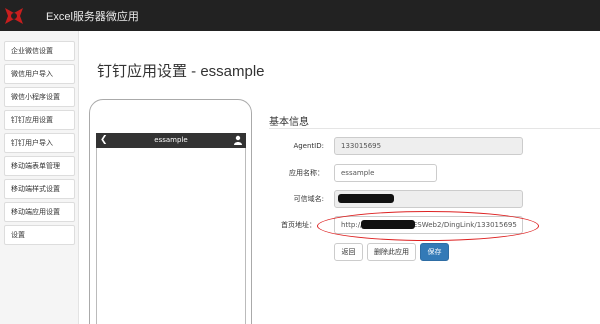  I want to click on phone-preview-screen, so click(171, 228).